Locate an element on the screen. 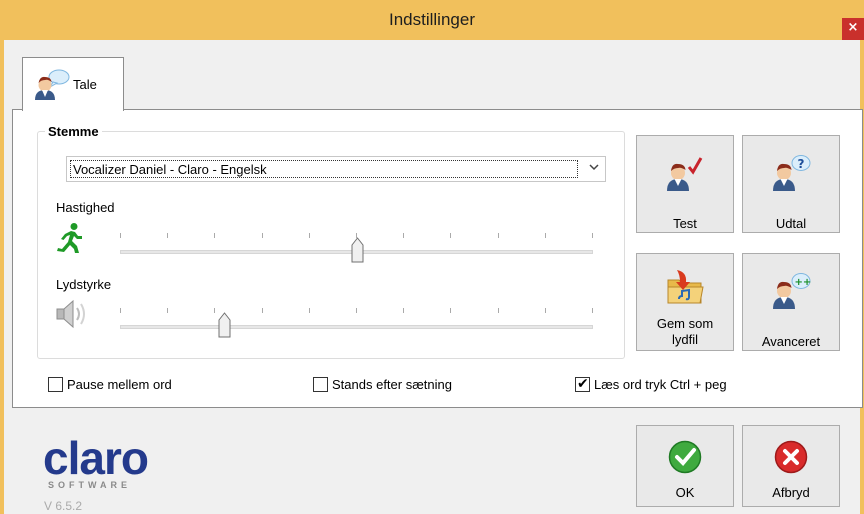  logo-subtext: SOFTWARE is located at coordinates (89, 485).